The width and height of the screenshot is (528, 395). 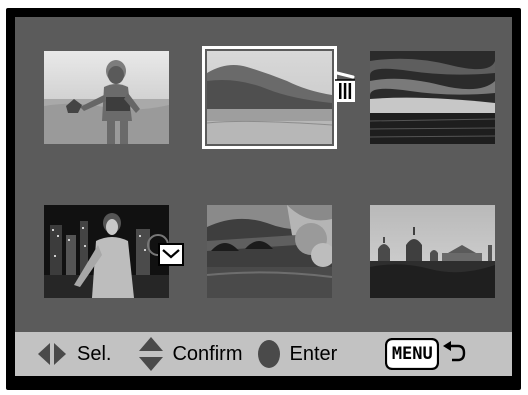 I want to click on sunset-sea-photo, so click(x=432, y=97).